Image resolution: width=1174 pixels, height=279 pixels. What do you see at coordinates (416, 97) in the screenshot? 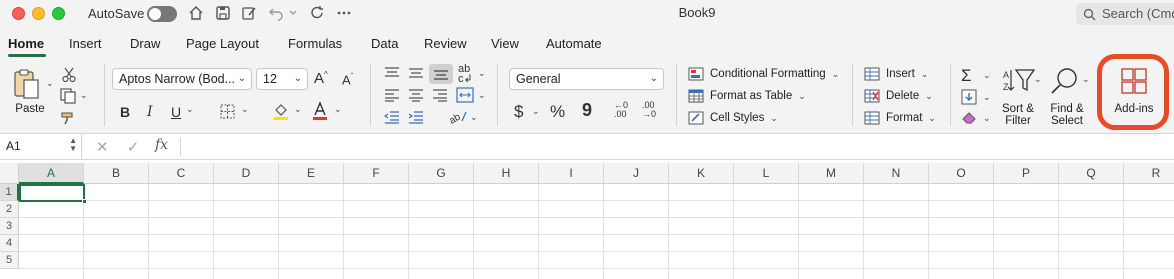
I see `align-center-icon` at bounding box center [416, 97].